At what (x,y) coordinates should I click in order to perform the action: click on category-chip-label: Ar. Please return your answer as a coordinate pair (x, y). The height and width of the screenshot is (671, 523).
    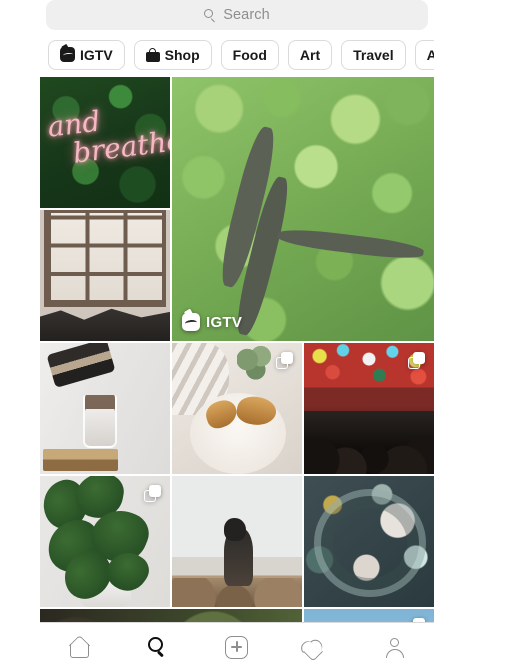
    Looking at the image, I should click on (430, 54).